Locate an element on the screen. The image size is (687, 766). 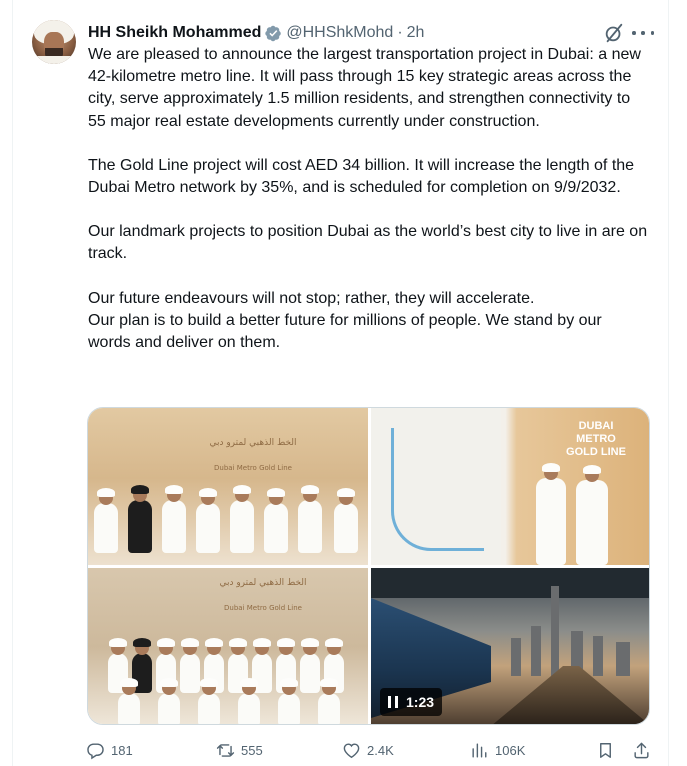
tweet-timestamp: 2h is located at coordinates (416, 33).